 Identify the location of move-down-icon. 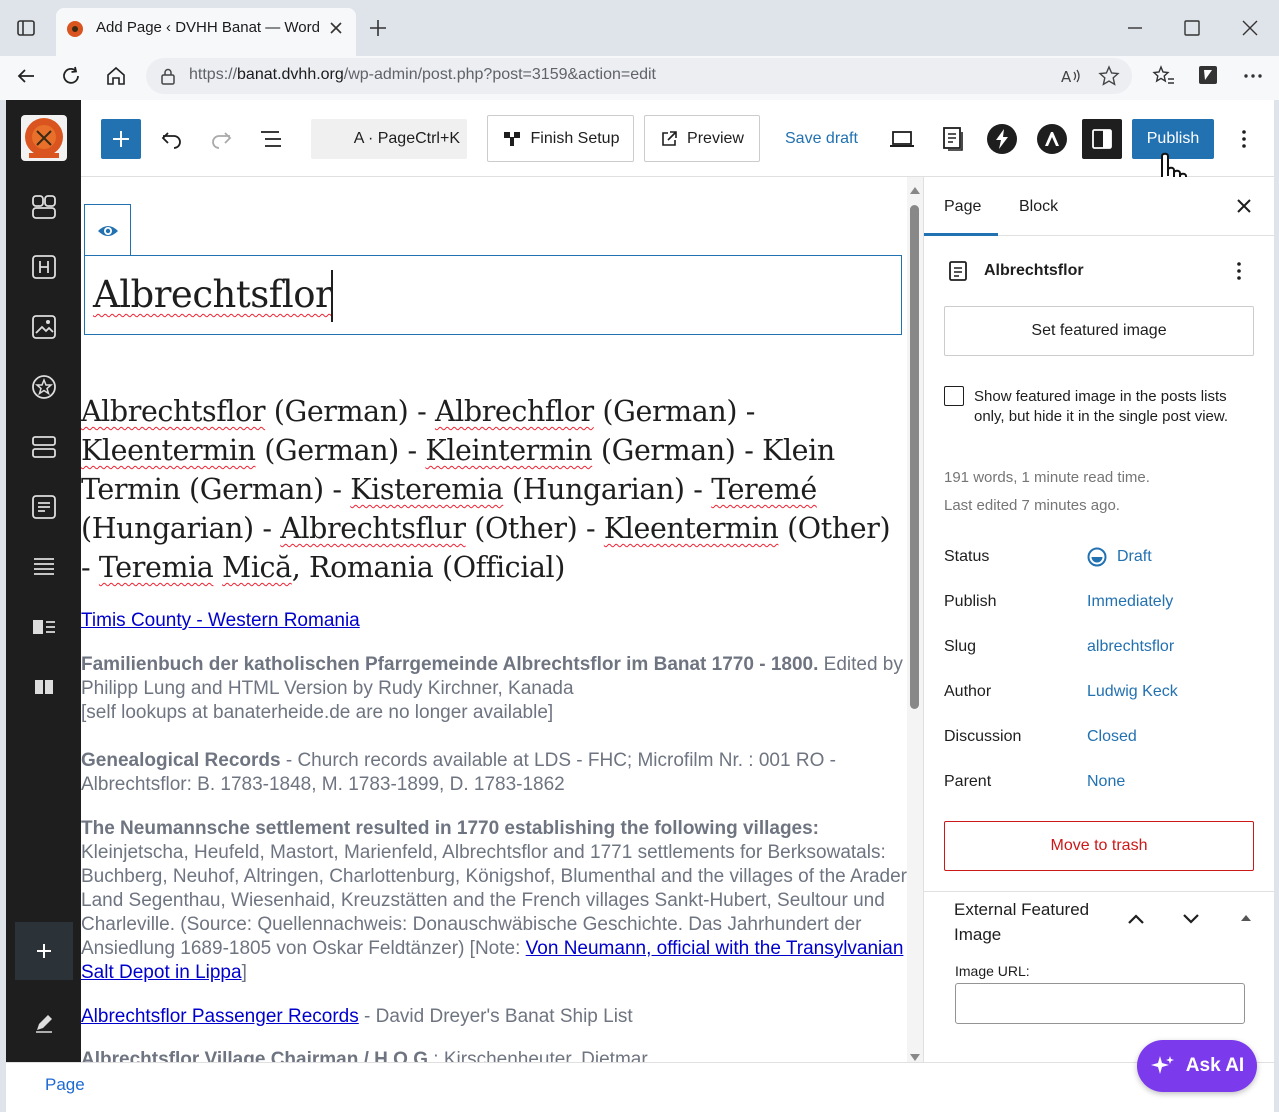
(1191, 919).